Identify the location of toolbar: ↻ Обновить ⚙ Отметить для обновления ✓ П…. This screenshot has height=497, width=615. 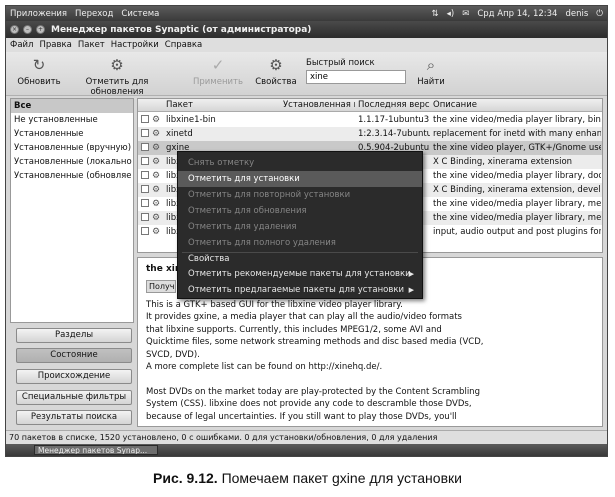
(306, 74).